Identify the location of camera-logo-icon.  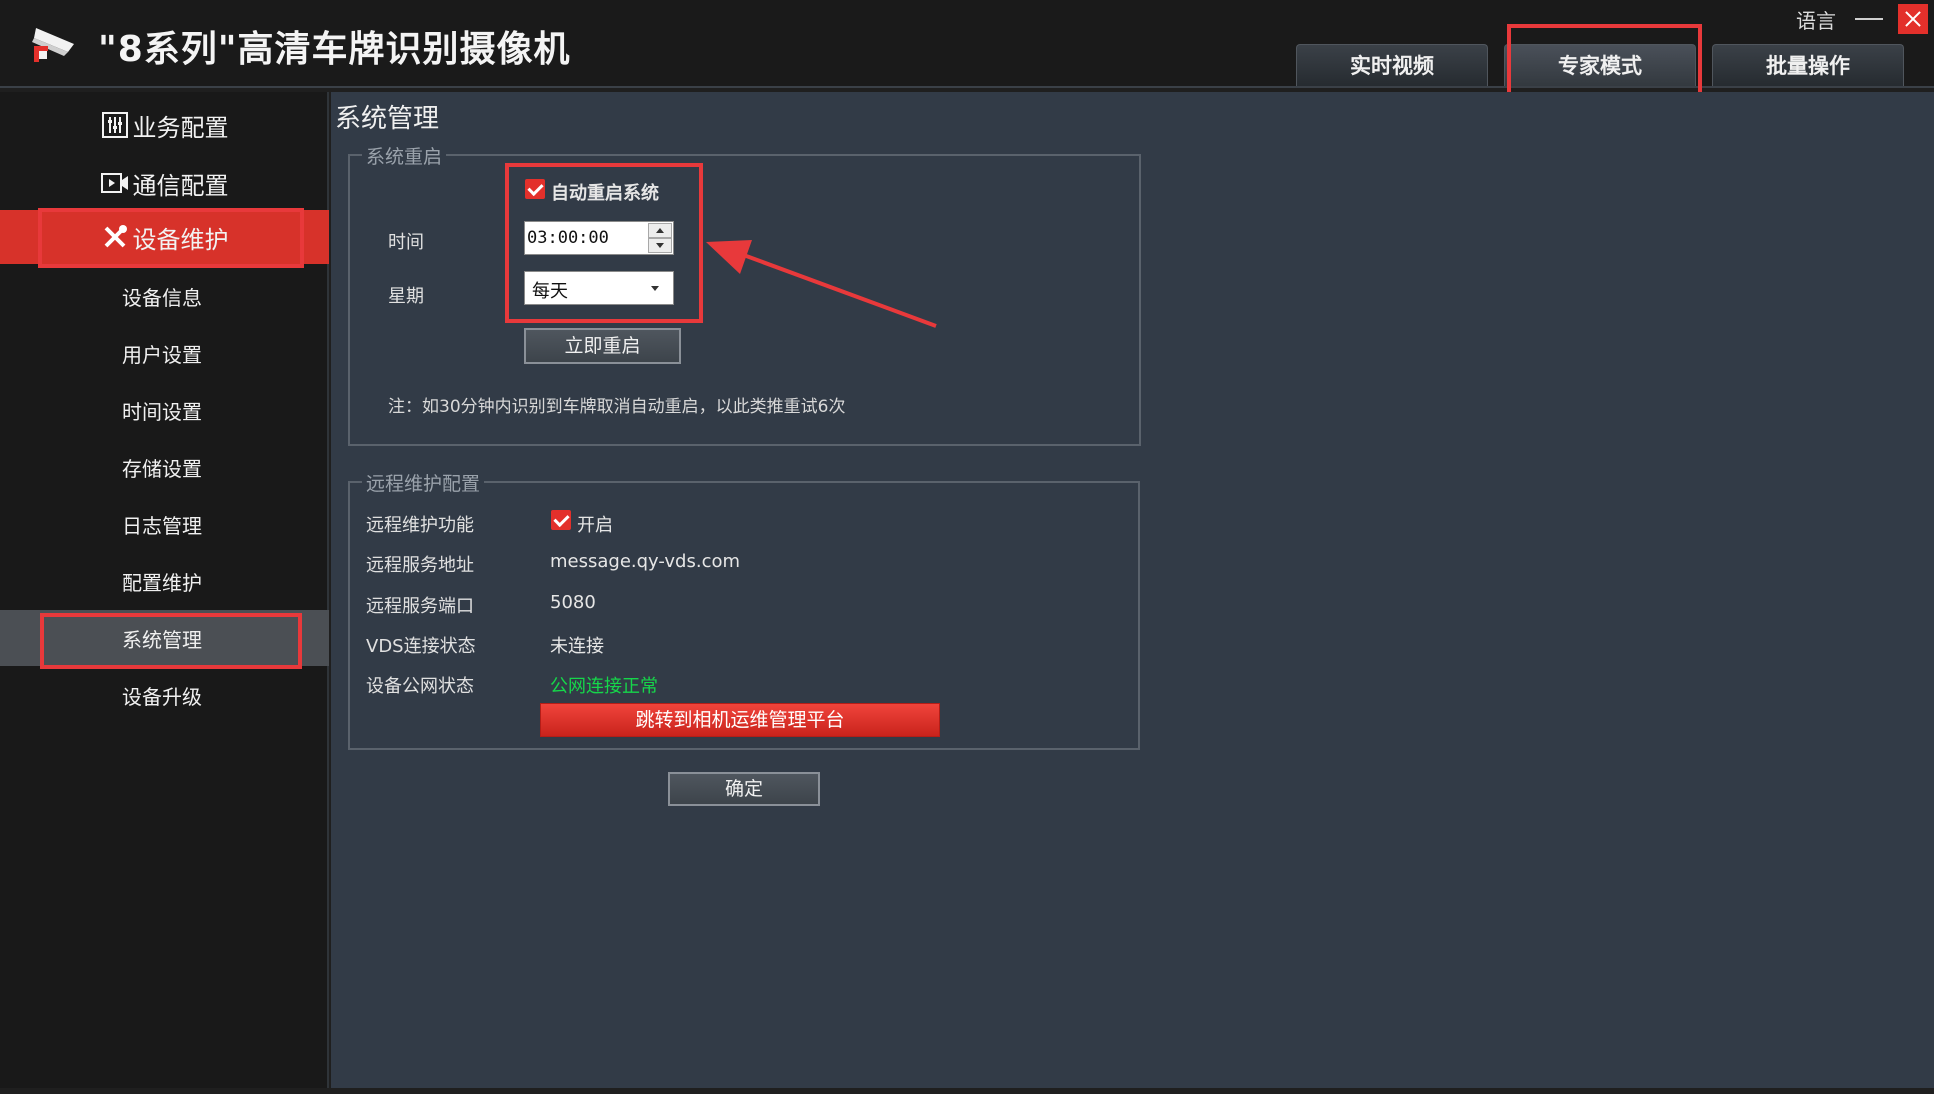
(53, 45).